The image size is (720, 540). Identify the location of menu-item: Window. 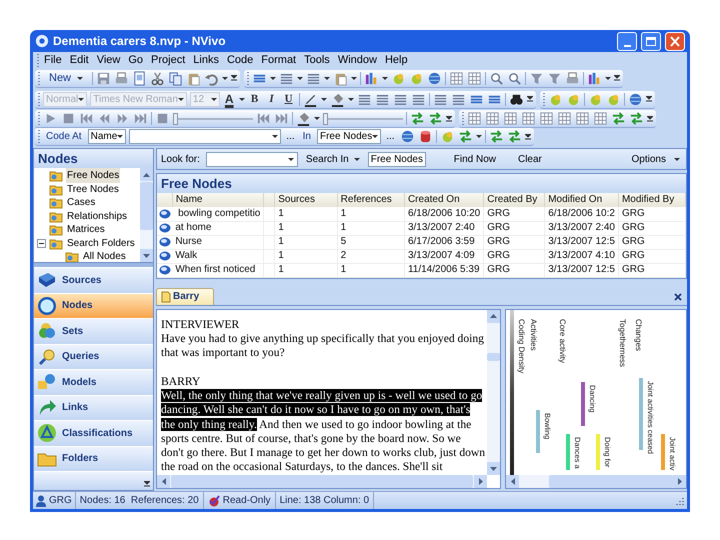
(357, 60).